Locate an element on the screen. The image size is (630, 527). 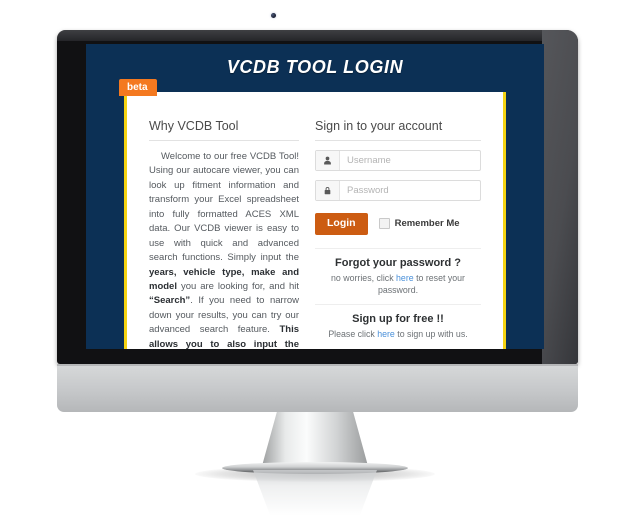
info-heading: Why VCDB Tool is located at coordinates (224, 130).